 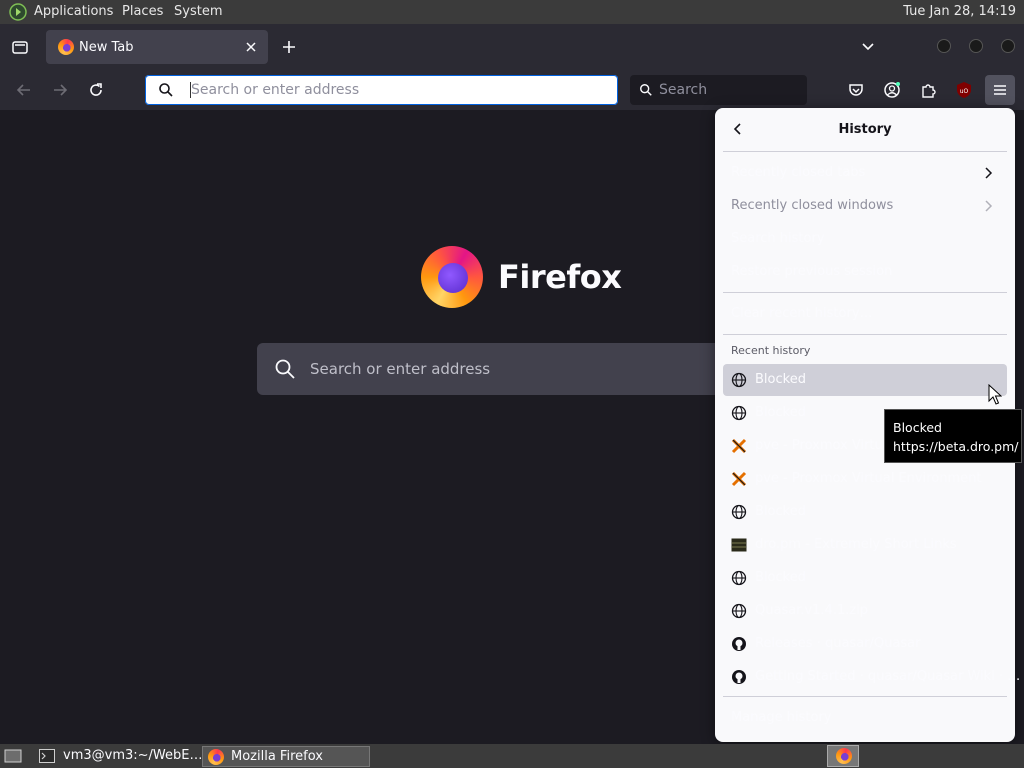 What do you see at coordinates (198, 11) in the screenshot?
I see `system-menu: System` at bounding box center [198, 11].